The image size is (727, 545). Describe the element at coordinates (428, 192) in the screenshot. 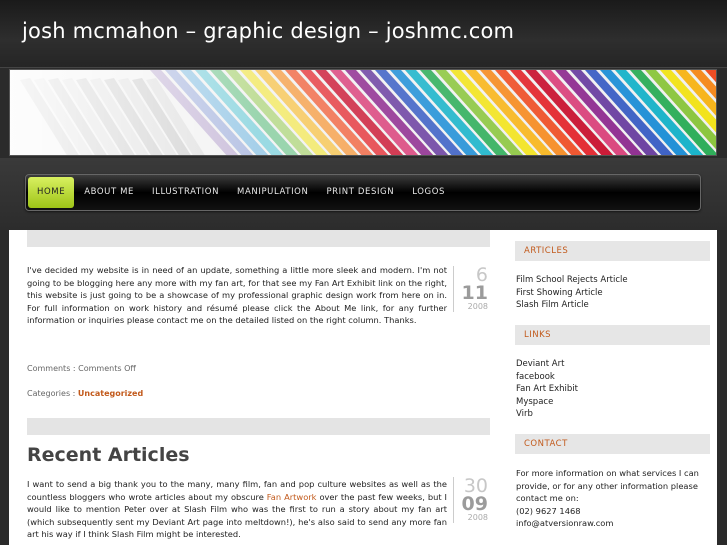

I see `nav-logos: LOGOS` at that location.